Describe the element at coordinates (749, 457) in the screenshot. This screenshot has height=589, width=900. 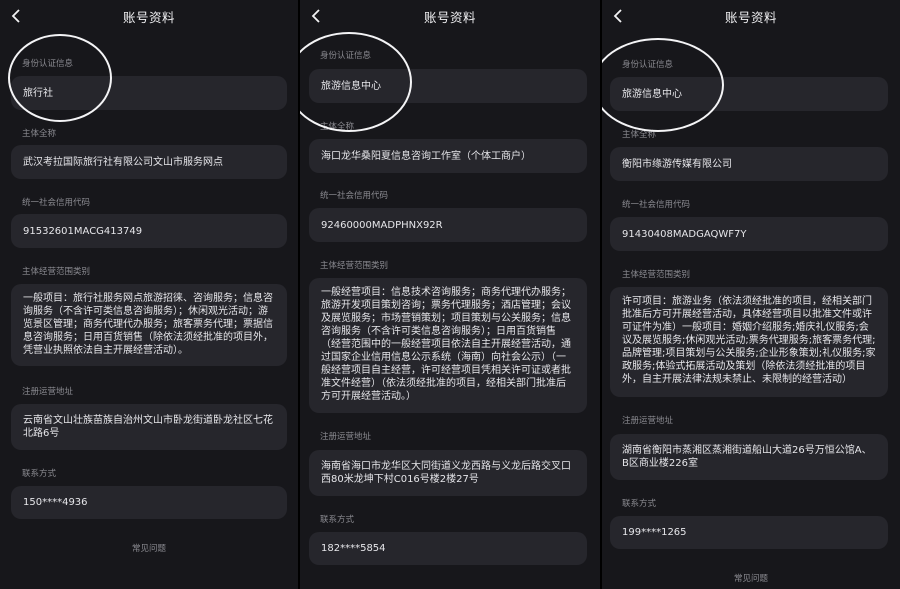
I see `address-value: 湖南省衡阳市蒸湘区蒸湘街道船山大道26号万恒公馆A、B区商业楼226室` at that location.